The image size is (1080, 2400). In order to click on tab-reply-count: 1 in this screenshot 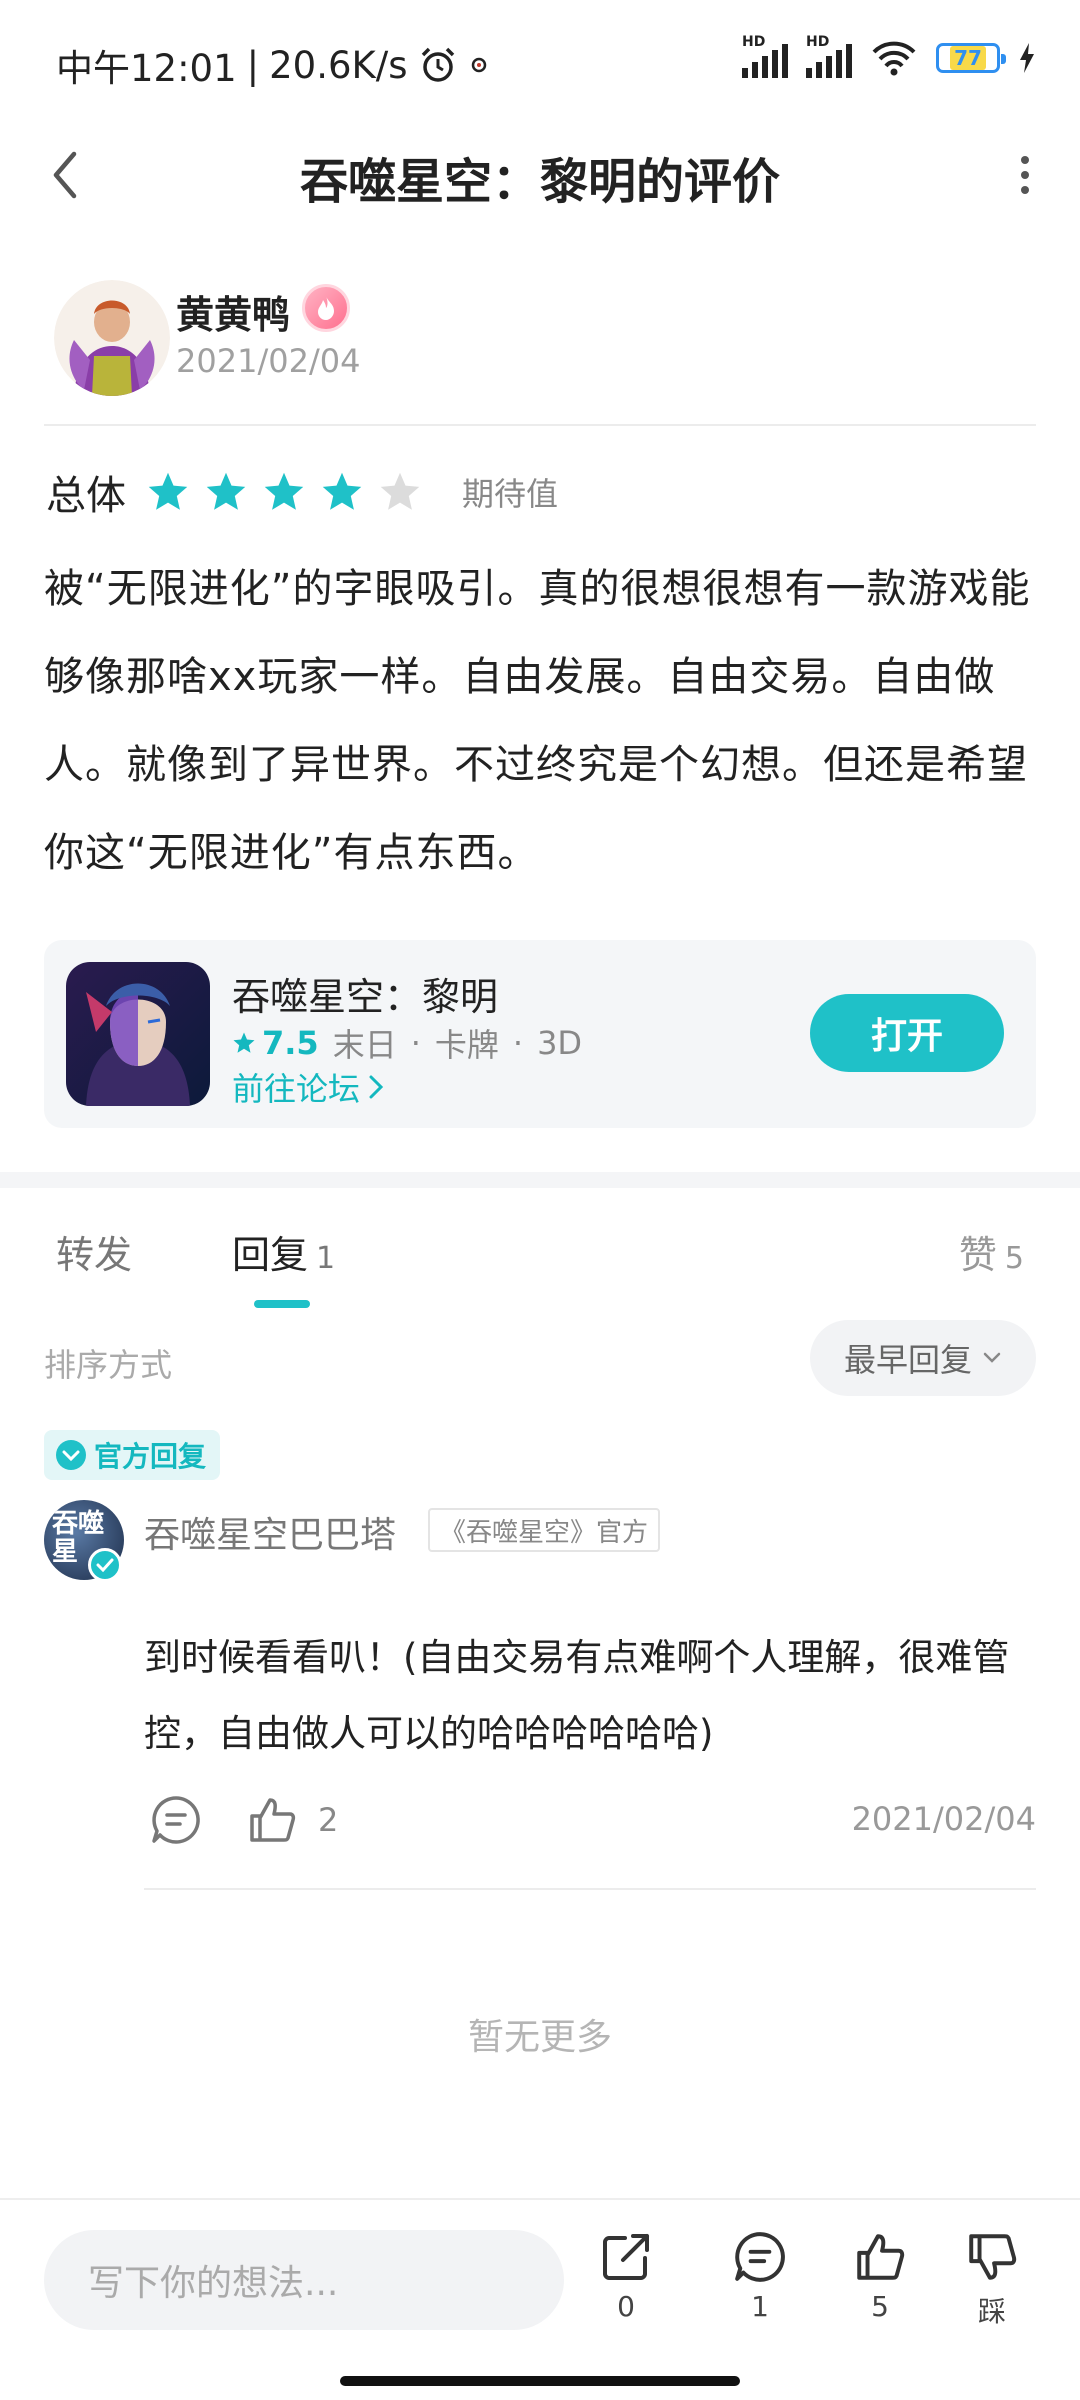, I will do `click(326, 1258)`.